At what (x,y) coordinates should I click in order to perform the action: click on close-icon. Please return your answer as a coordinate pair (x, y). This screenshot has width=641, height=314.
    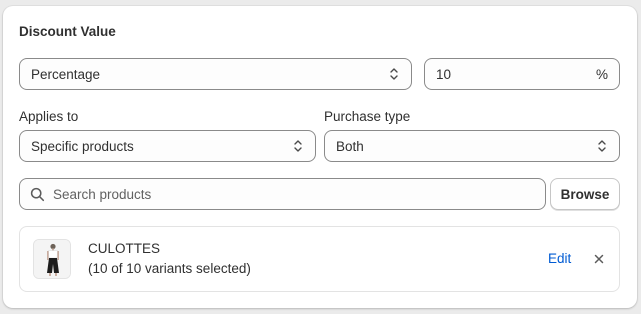
    Looking at the image, I should click on (599, 259).